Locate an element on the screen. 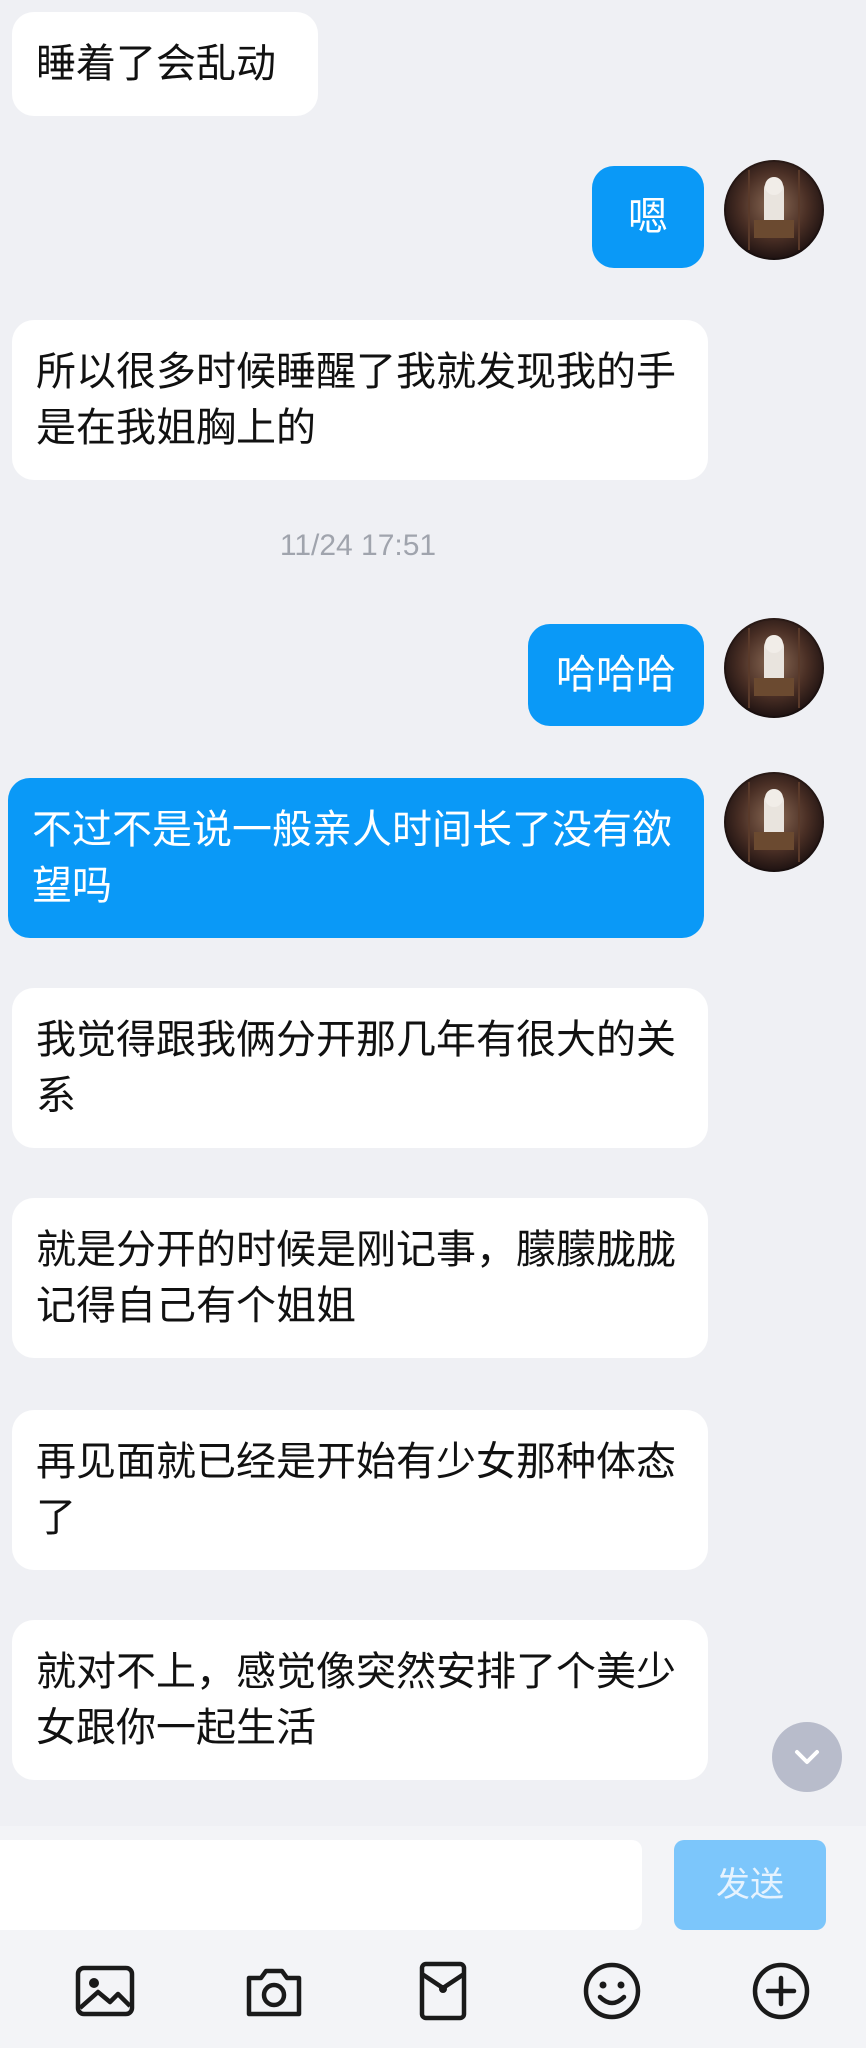 Image resolution: width=866 pixels, height=2048 pixels. camera-button is located at coordinates (274, 1991).